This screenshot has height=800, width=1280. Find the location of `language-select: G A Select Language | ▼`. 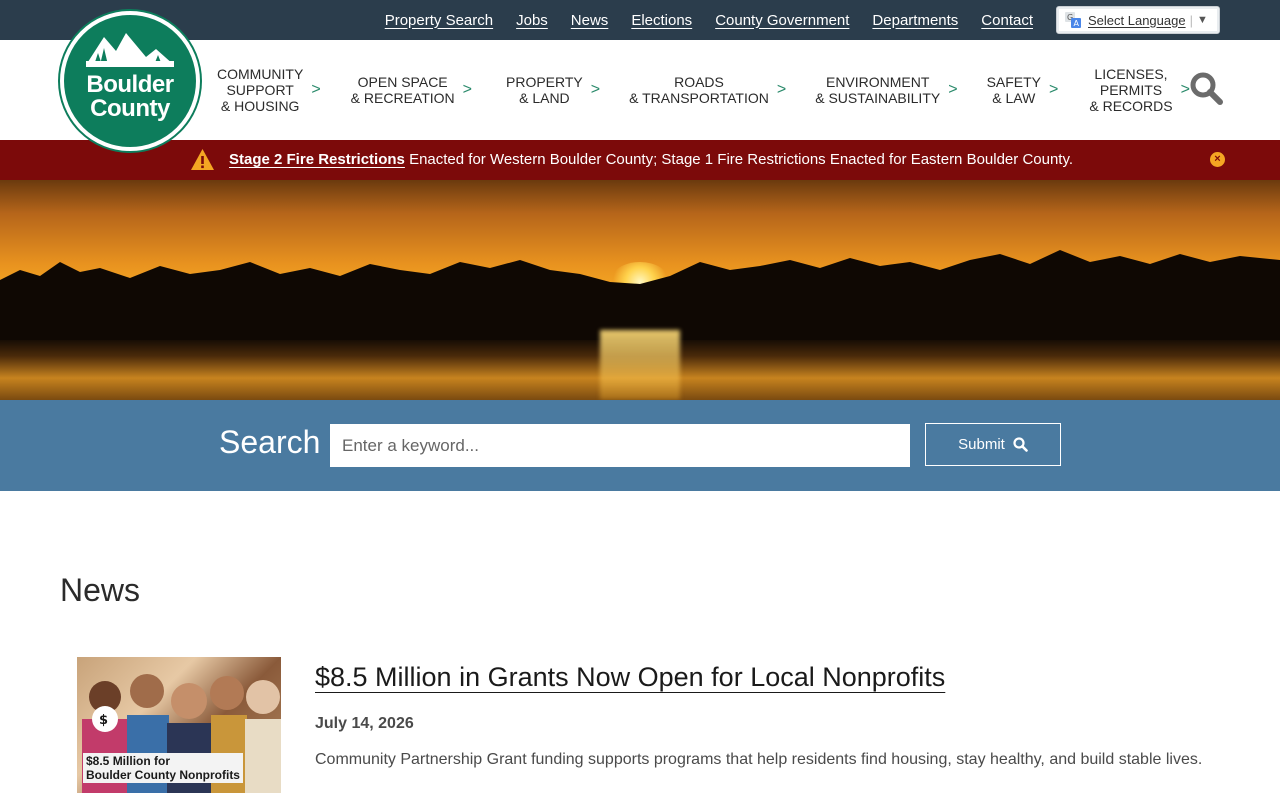

language-select: G A Select Language | ▼ is located at coordinates (1138, 20).